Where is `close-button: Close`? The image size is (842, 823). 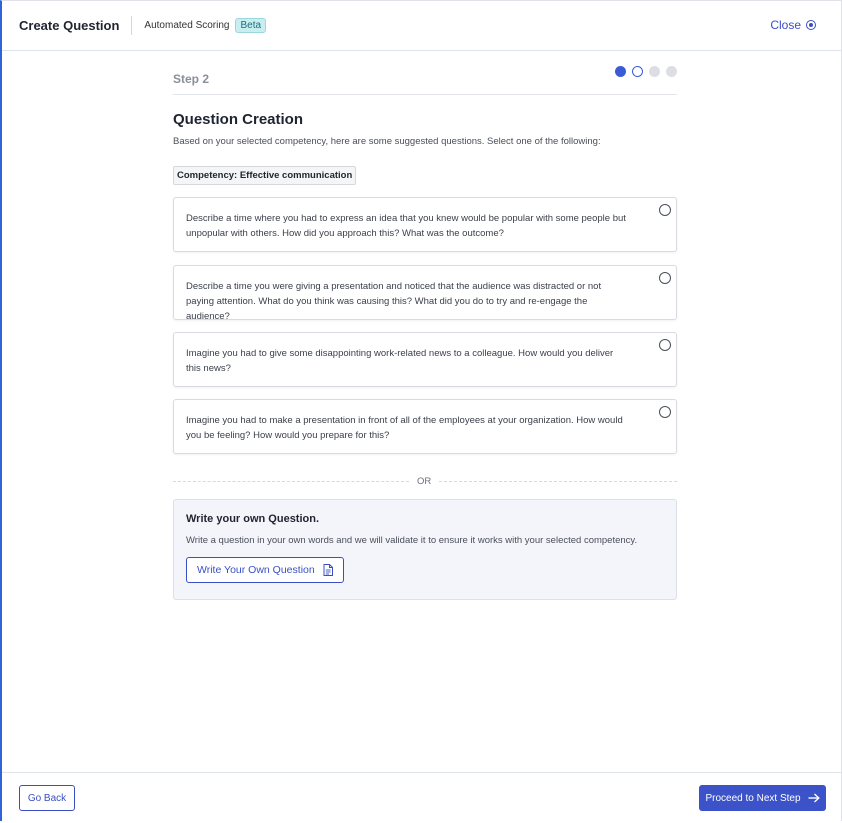
close-button: Close is located at coordinates (793, 25).